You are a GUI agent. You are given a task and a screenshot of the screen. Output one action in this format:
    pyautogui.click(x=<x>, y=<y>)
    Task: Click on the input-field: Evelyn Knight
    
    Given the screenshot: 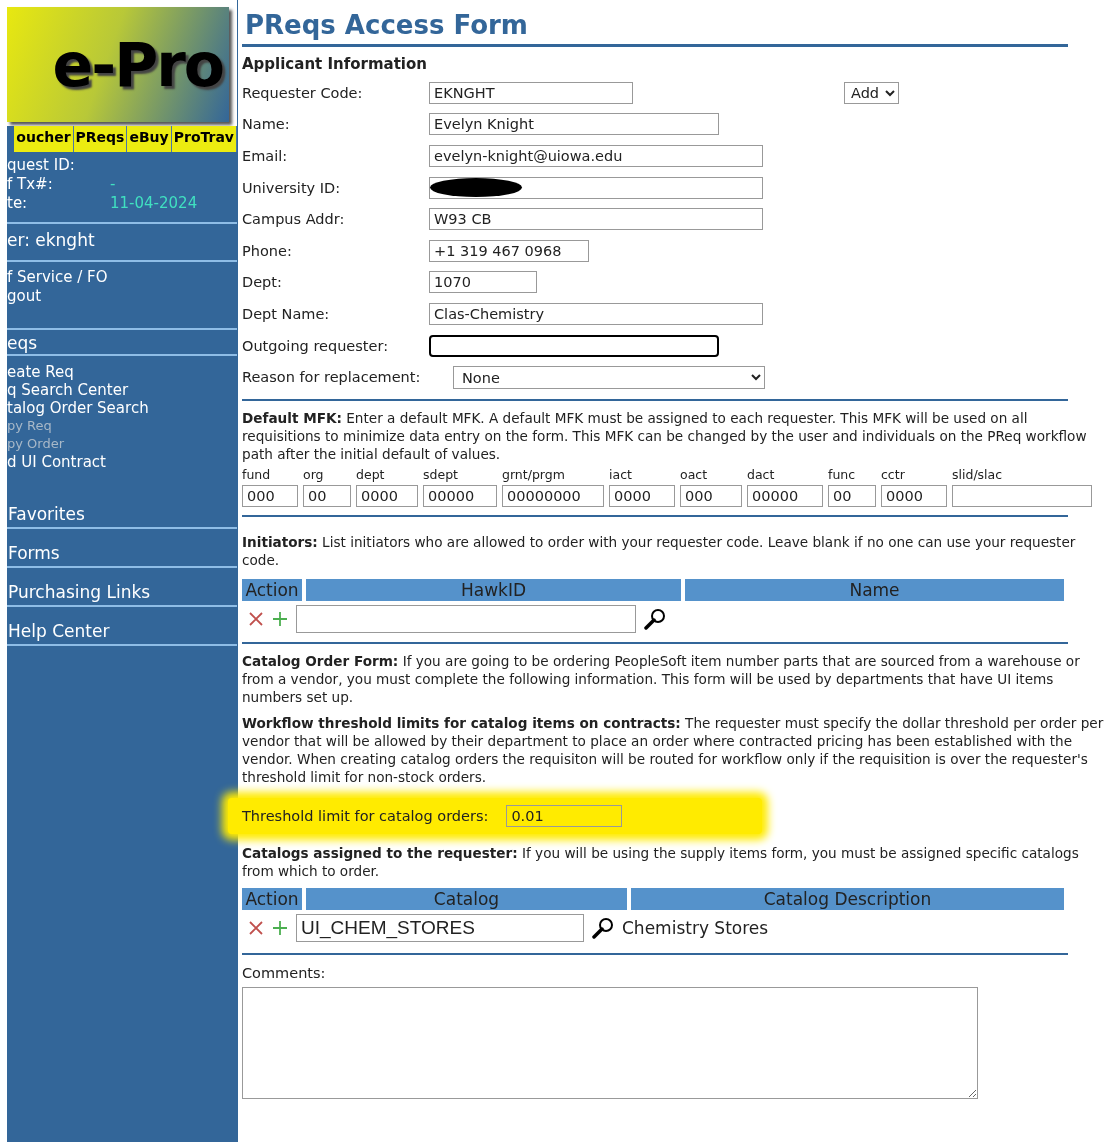 What is the action you would take?
    pyautogui.click(x=574, y=124)
    